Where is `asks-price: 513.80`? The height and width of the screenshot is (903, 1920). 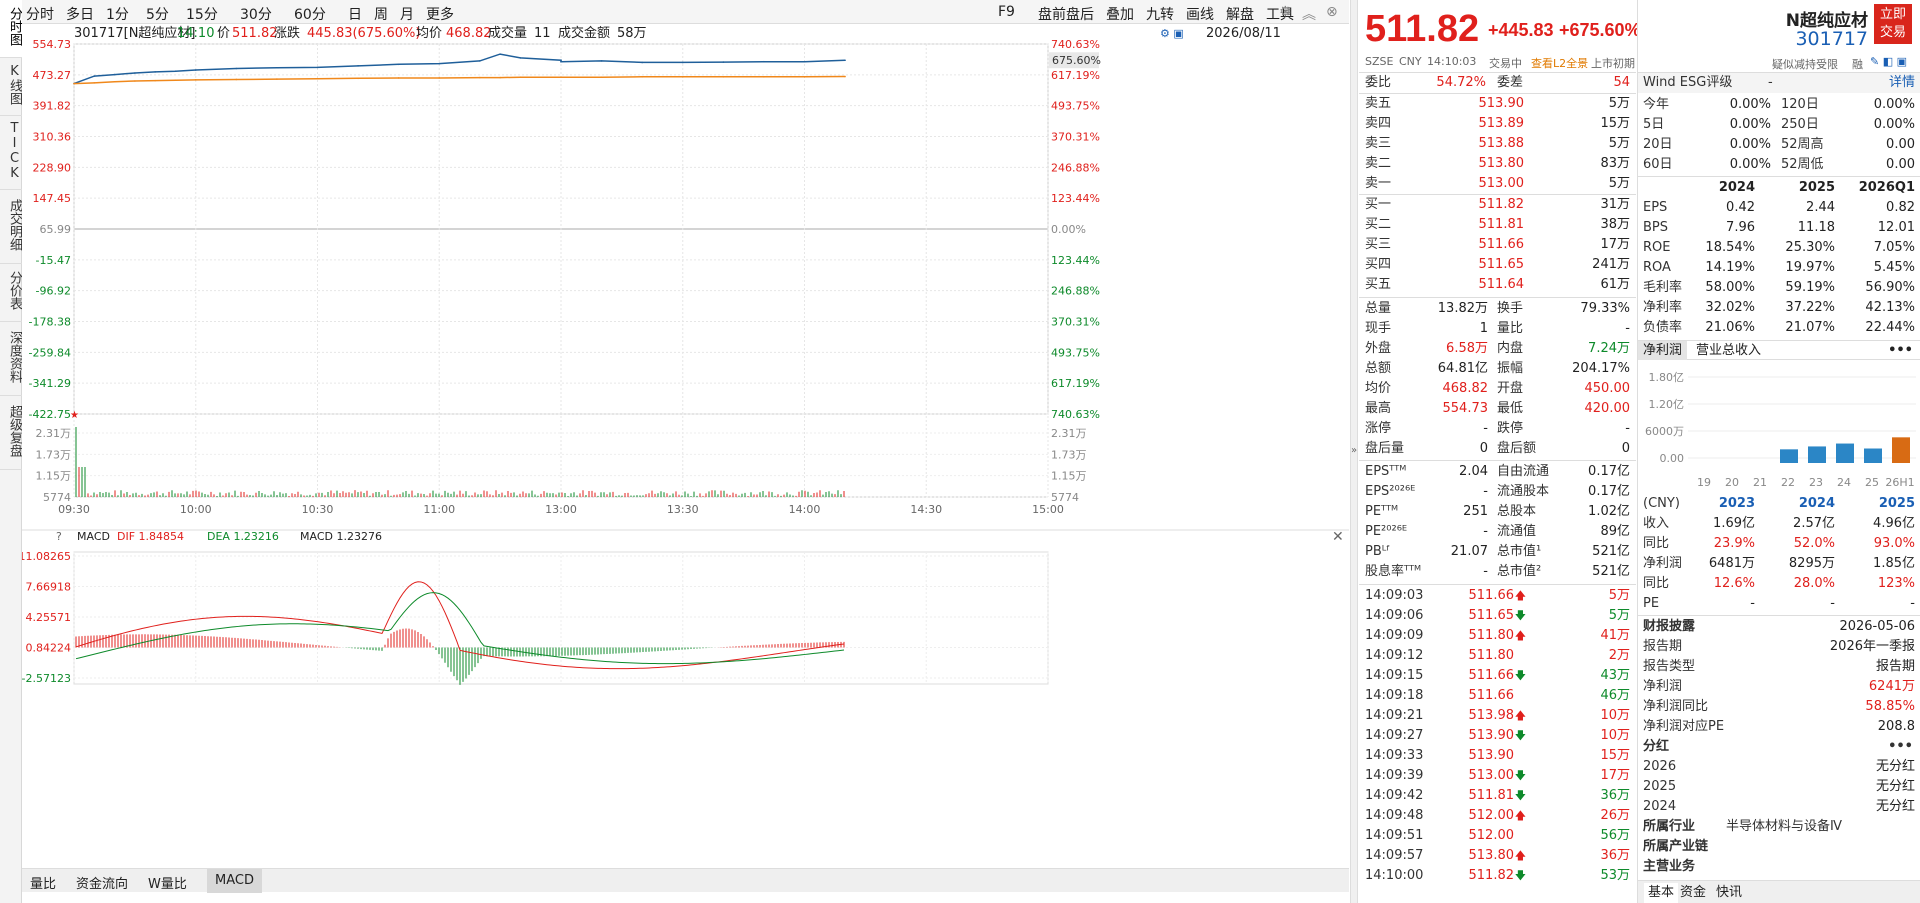 asks-price: 513.80 is located at coordinates (1501, 163).